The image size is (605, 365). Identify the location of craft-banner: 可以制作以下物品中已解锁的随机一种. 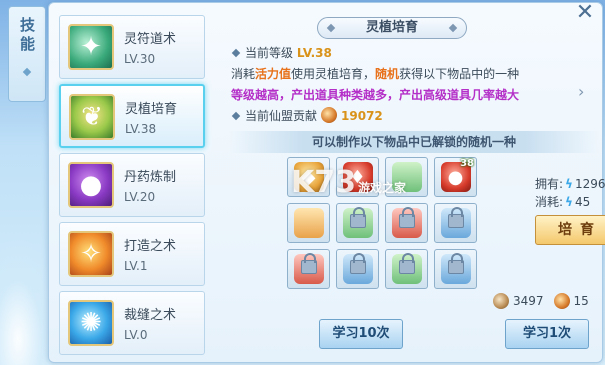
(414, 142).